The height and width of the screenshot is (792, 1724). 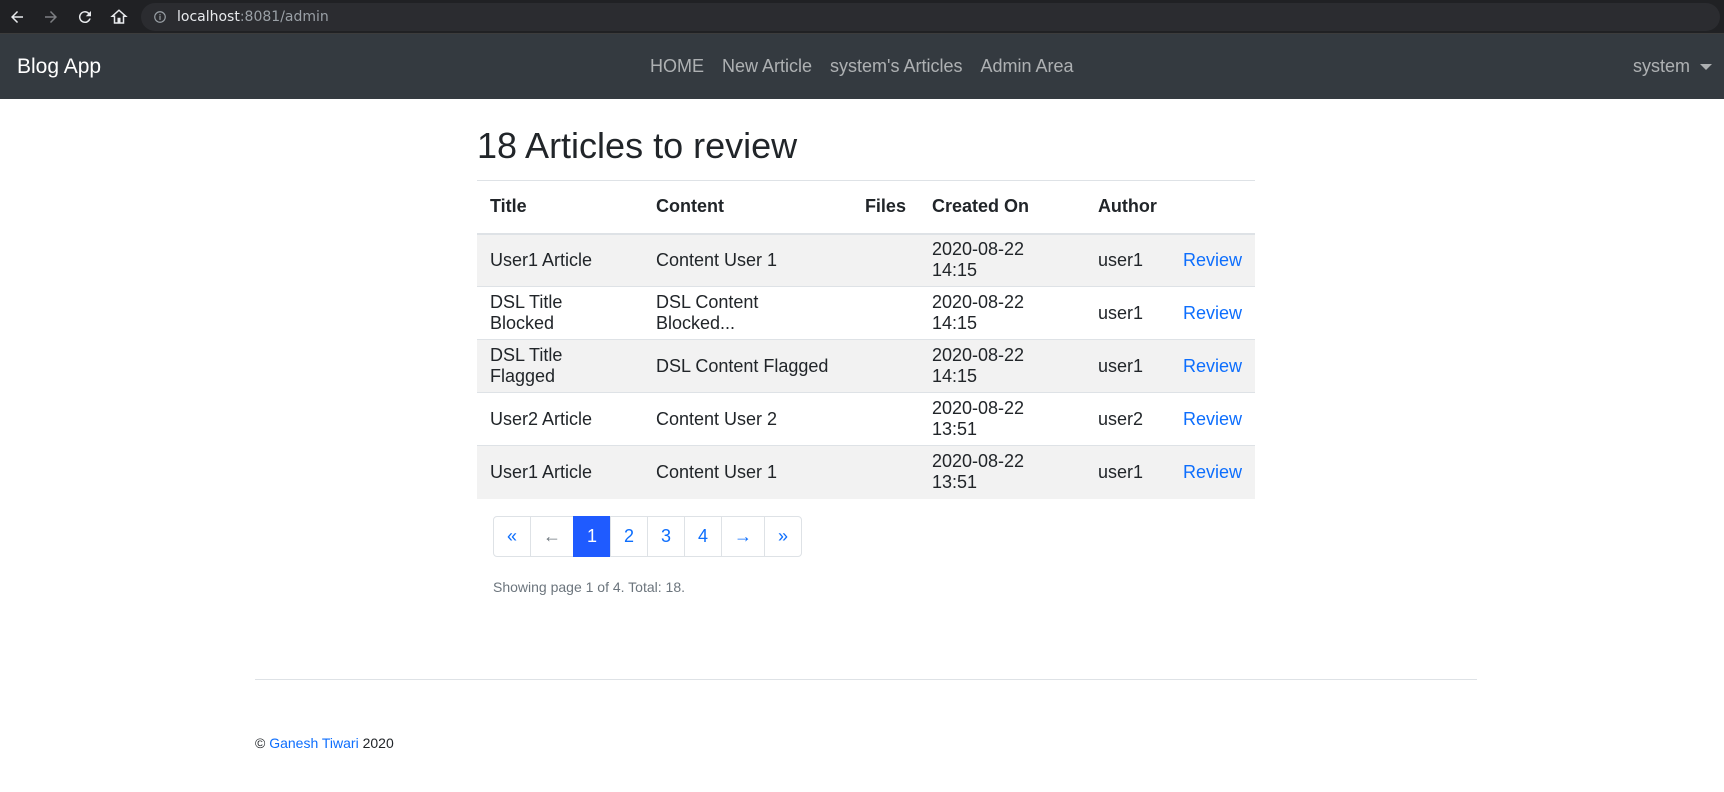 I want to click on table-header-row: Title Content Files Created On Author, so click(x=866, y=207).